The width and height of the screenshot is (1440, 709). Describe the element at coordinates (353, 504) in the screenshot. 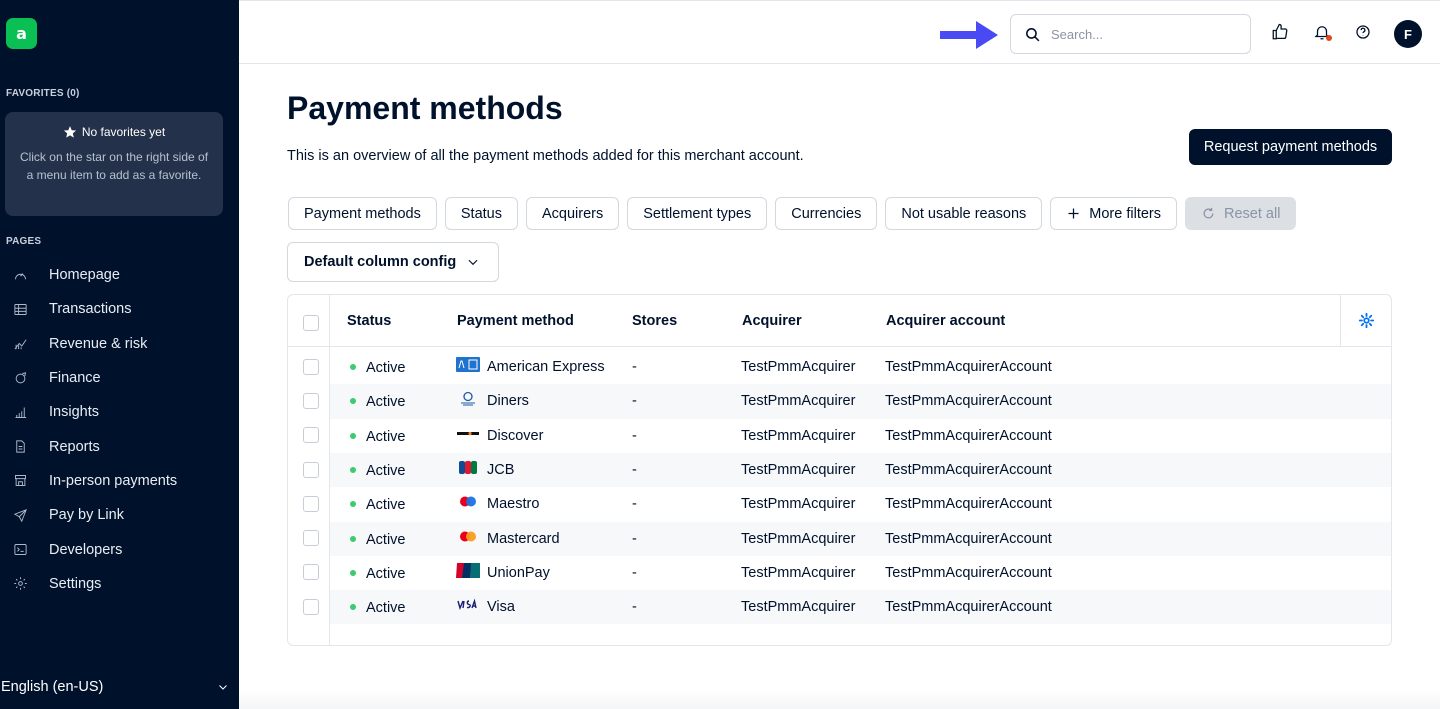

I see `status-active-dot` at that location.